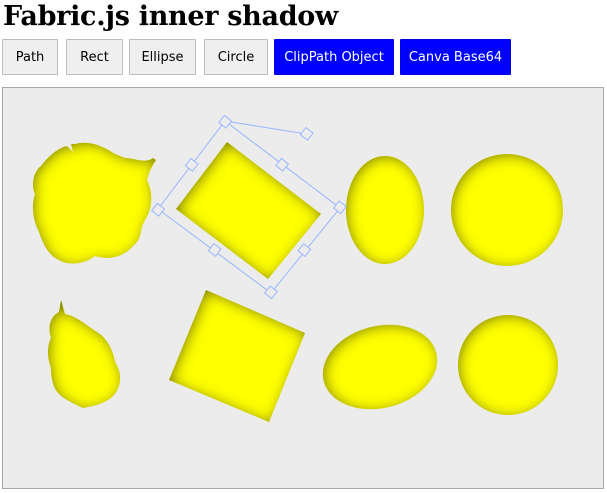  I want to click on ellipse-shape-clipped, so click(380, 367).